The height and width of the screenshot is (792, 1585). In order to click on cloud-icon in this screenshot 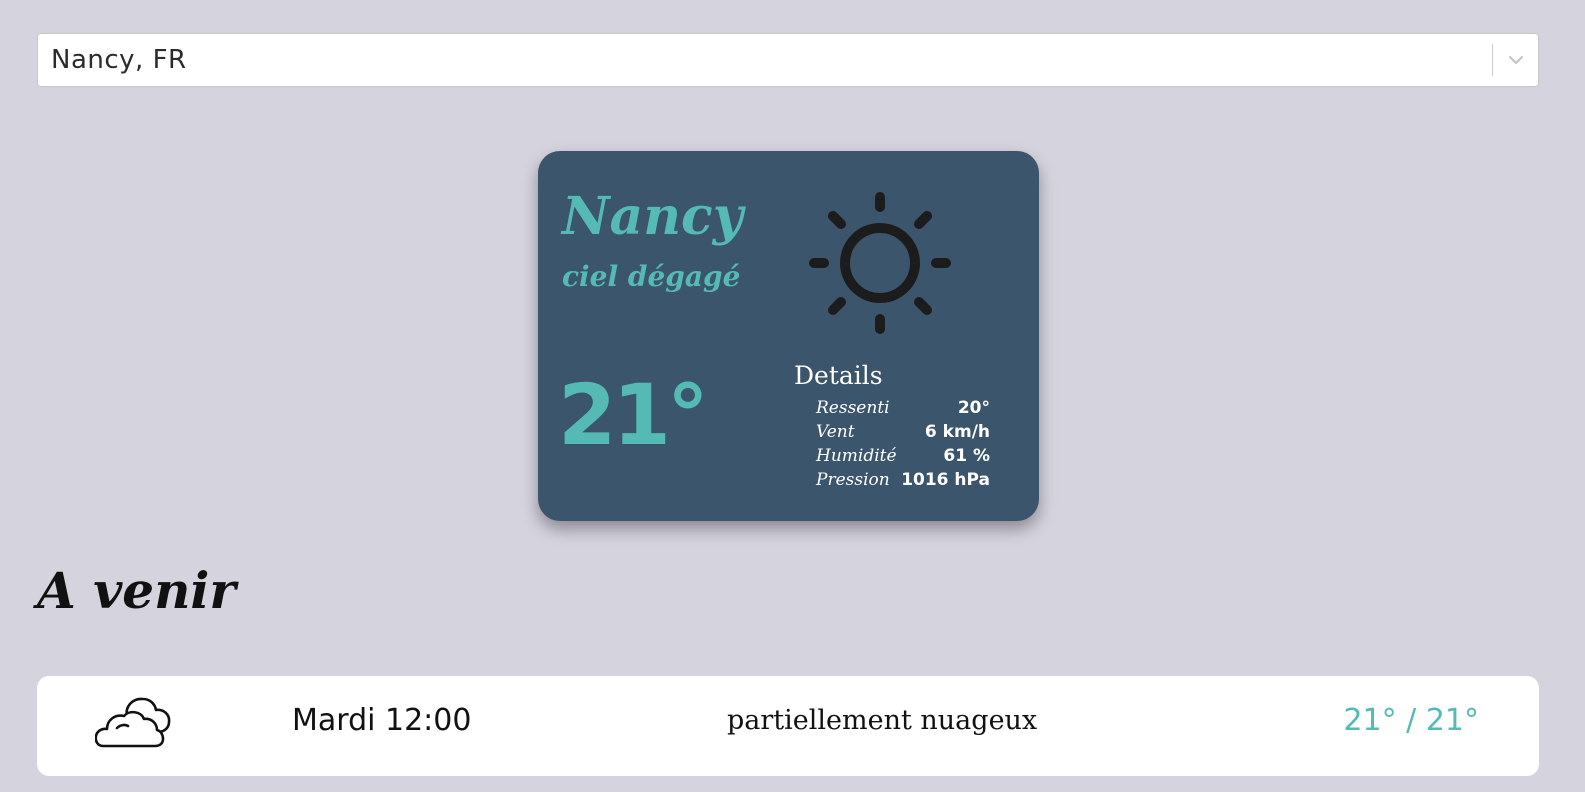, I will do `click(133, 722)`.